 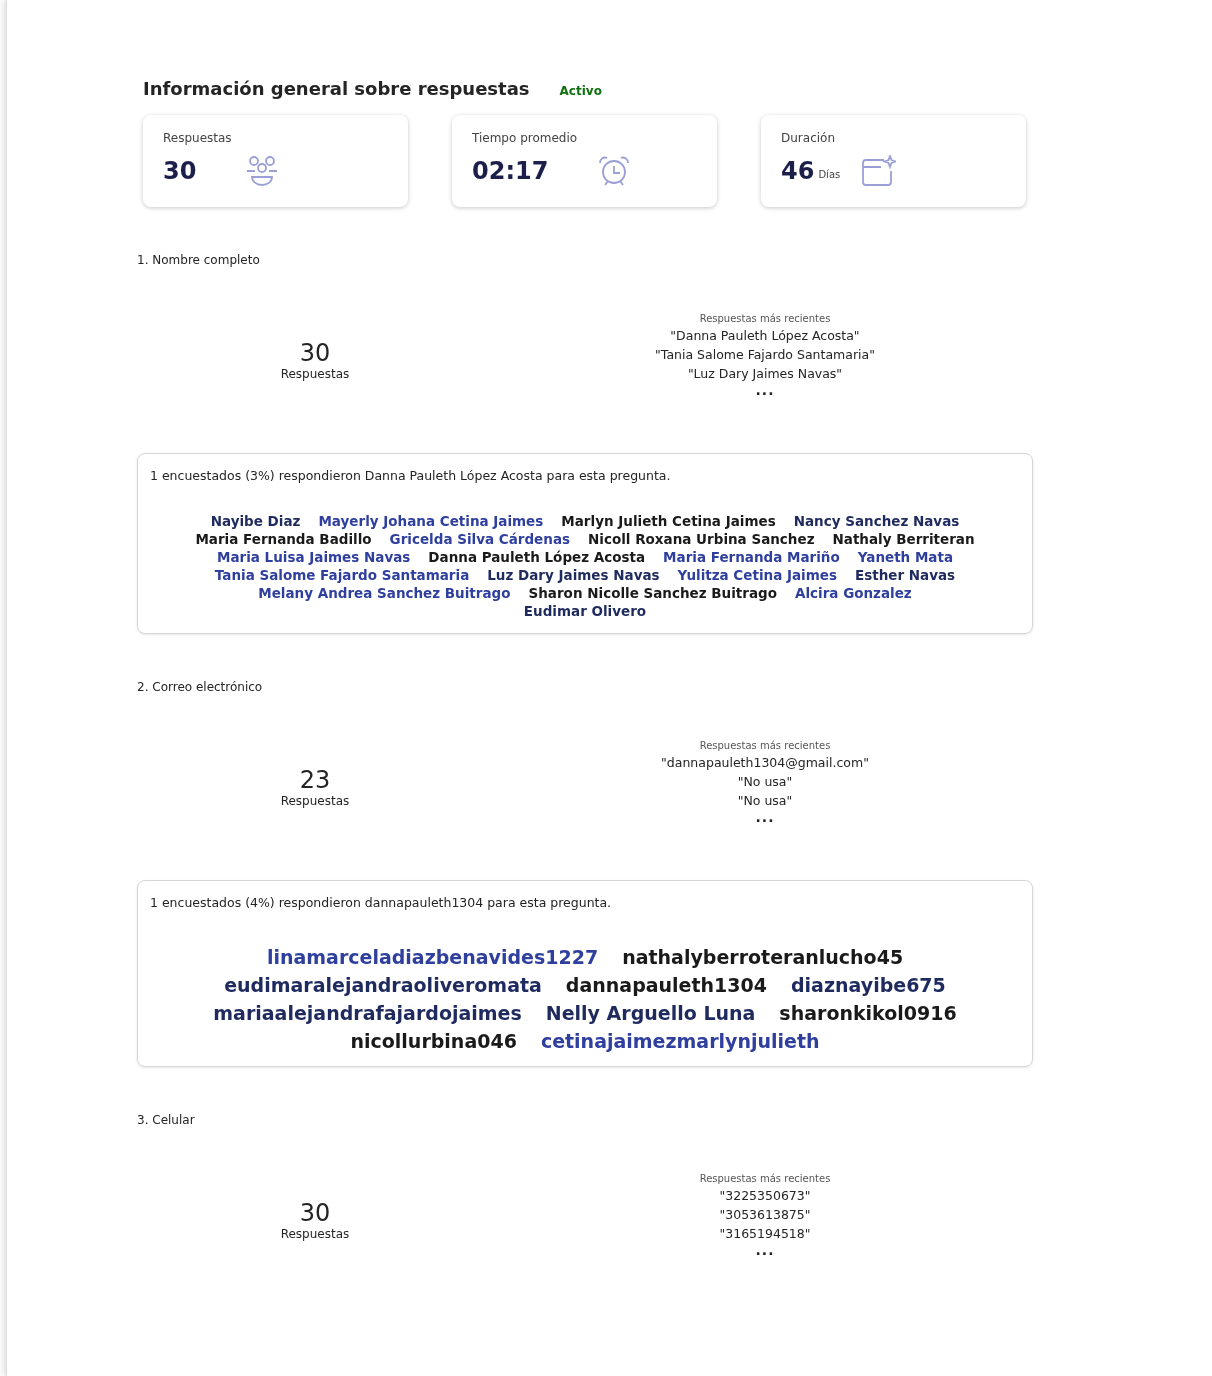 What do you see at coordinates (878, 171) in the screenshot?
I see `calendar-sparkle-icon` at bounding box center [878, 171].